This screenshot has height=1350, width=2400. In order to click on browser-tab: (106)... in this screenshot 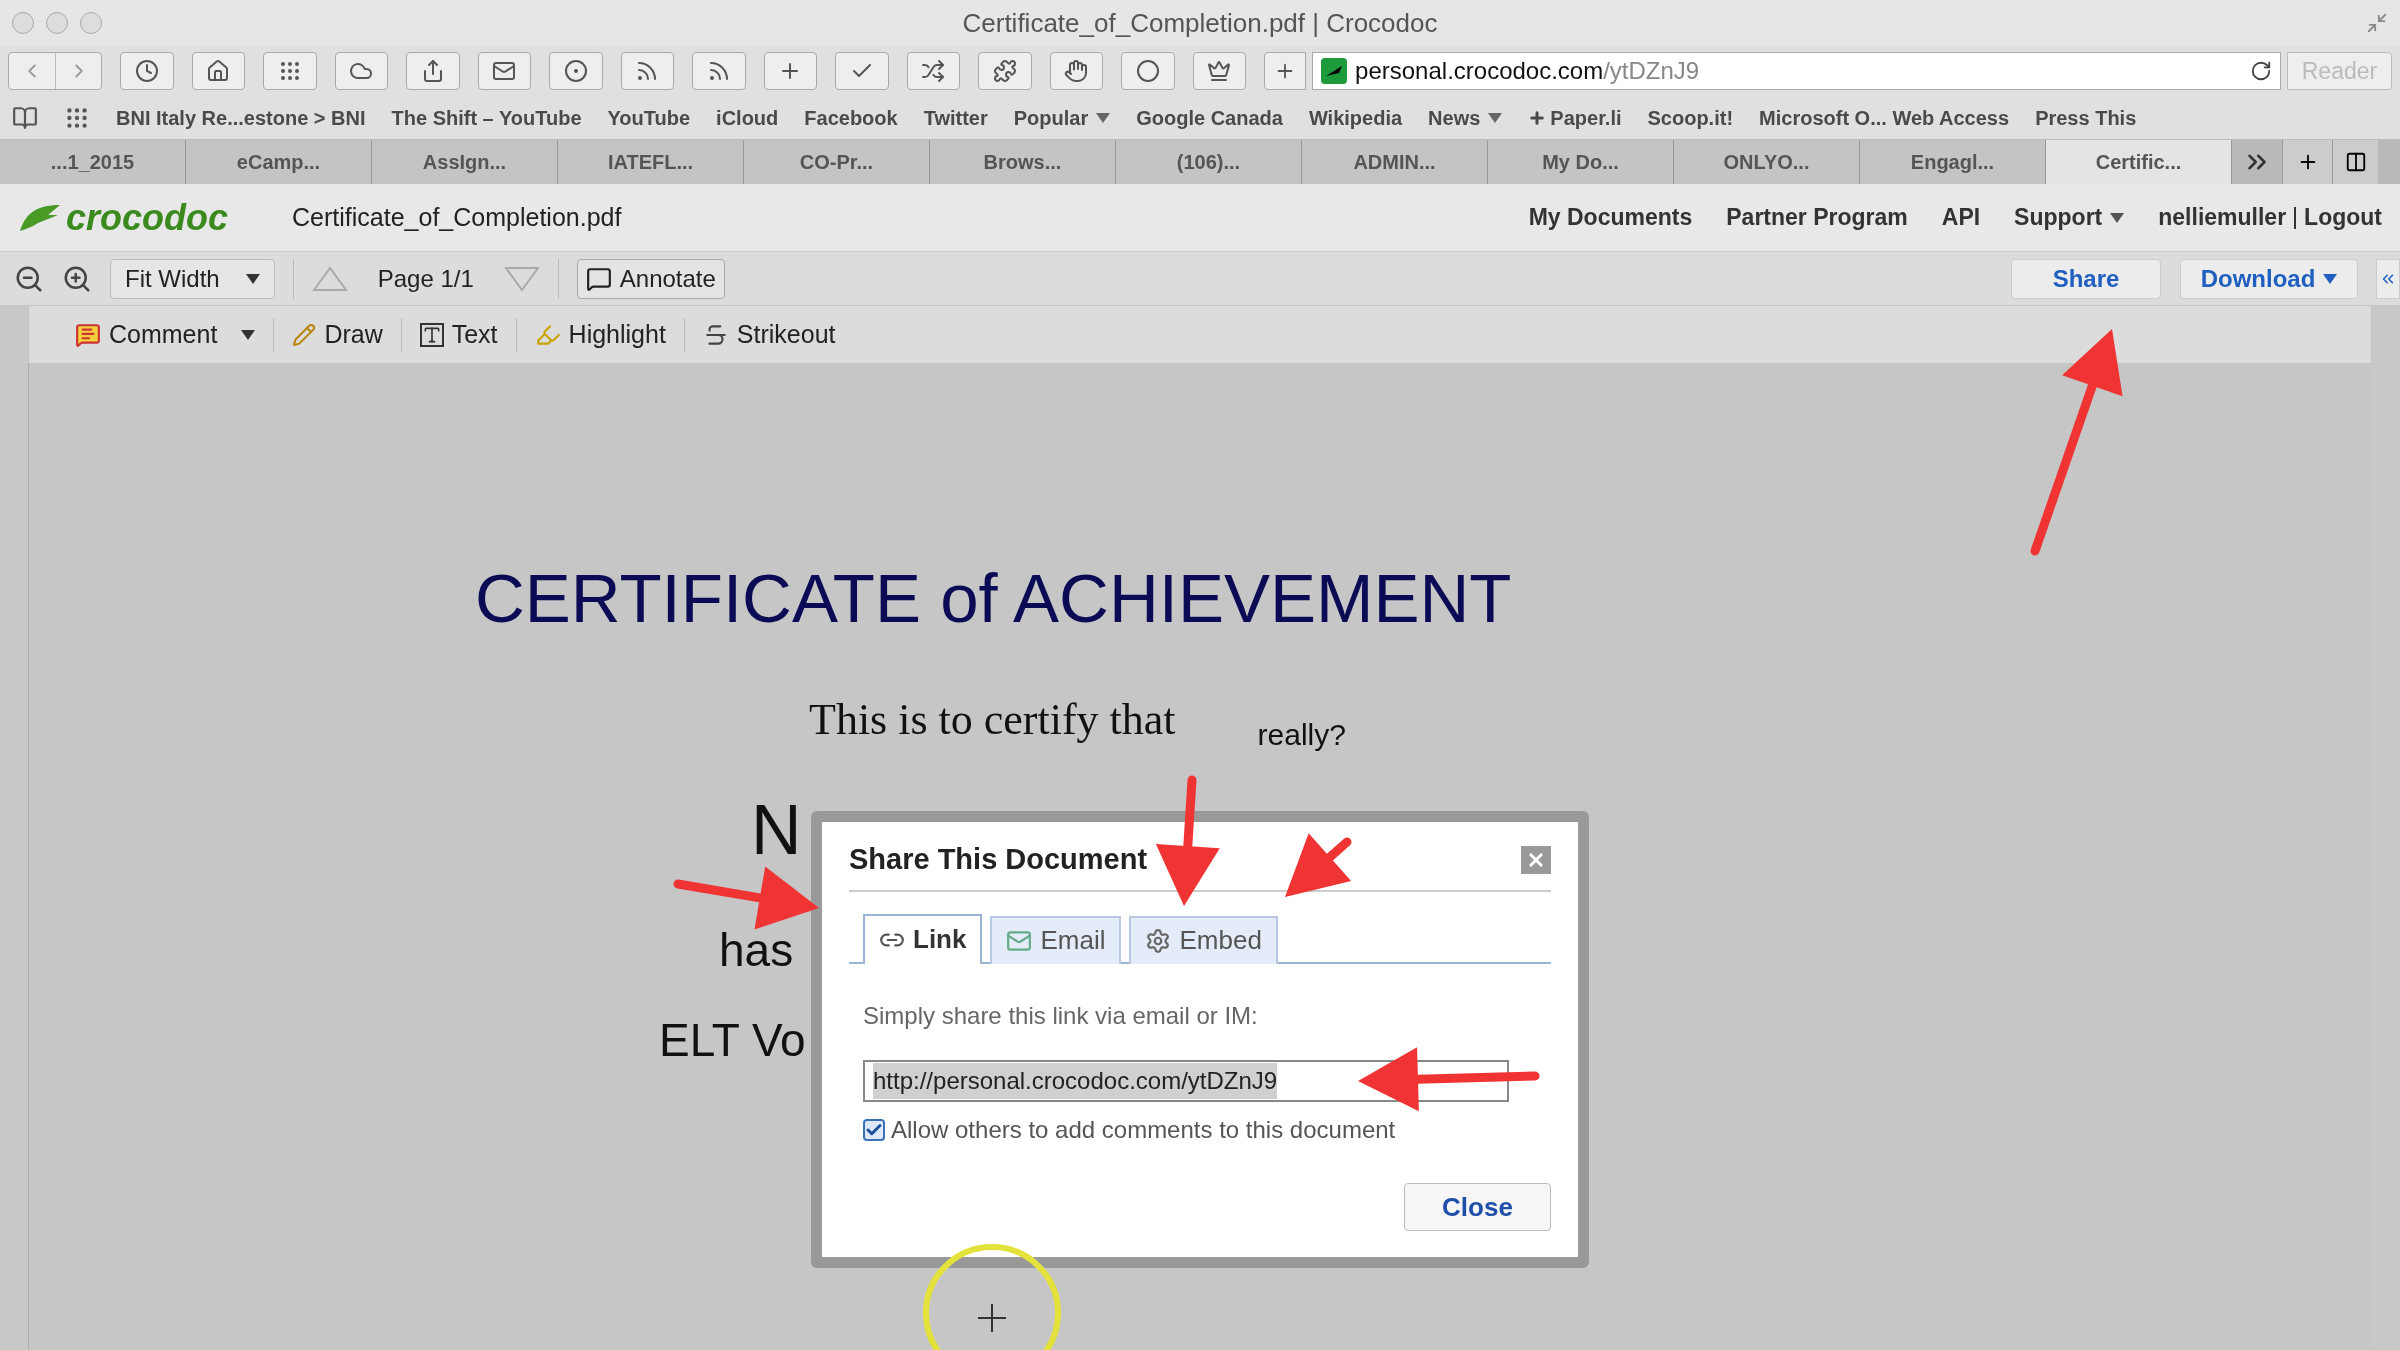, I will do `click(1209, 162)`.